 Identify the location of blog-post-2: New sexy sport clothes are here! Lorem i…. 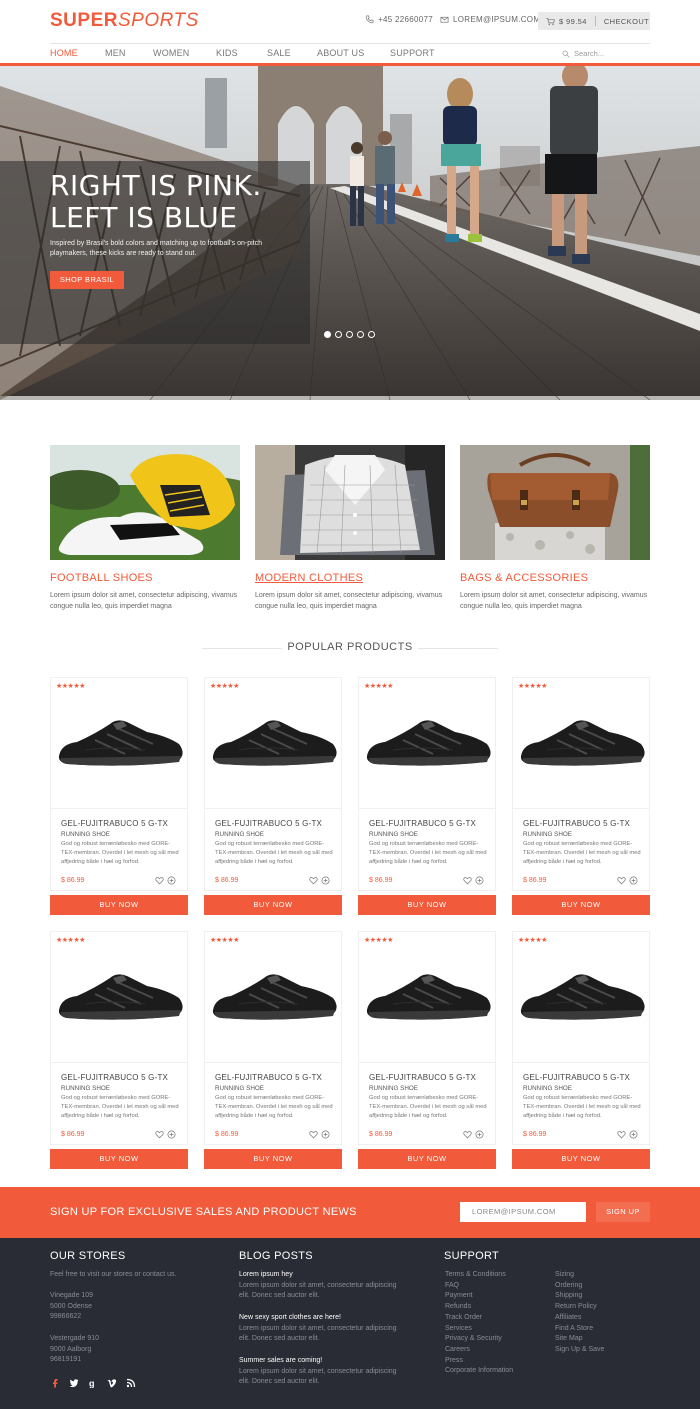
(319, 1329).